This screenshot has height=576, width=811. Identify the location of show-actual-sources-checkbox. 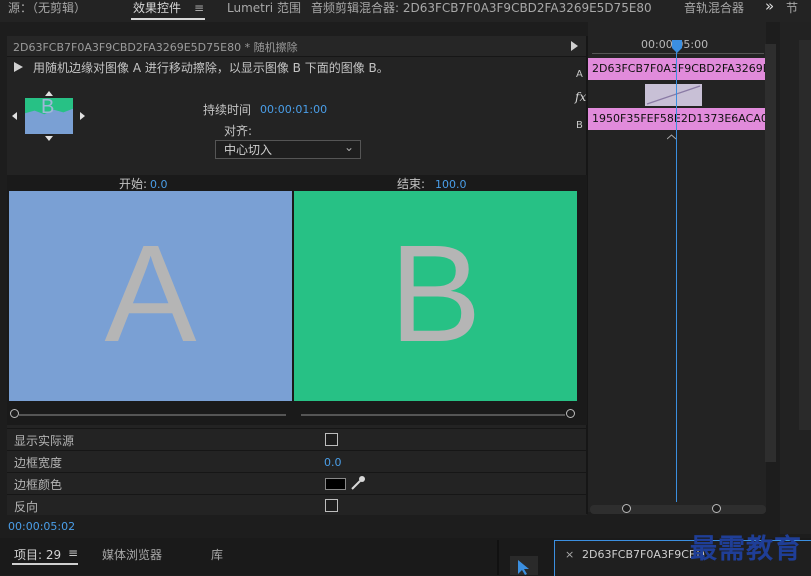
(331, 439).